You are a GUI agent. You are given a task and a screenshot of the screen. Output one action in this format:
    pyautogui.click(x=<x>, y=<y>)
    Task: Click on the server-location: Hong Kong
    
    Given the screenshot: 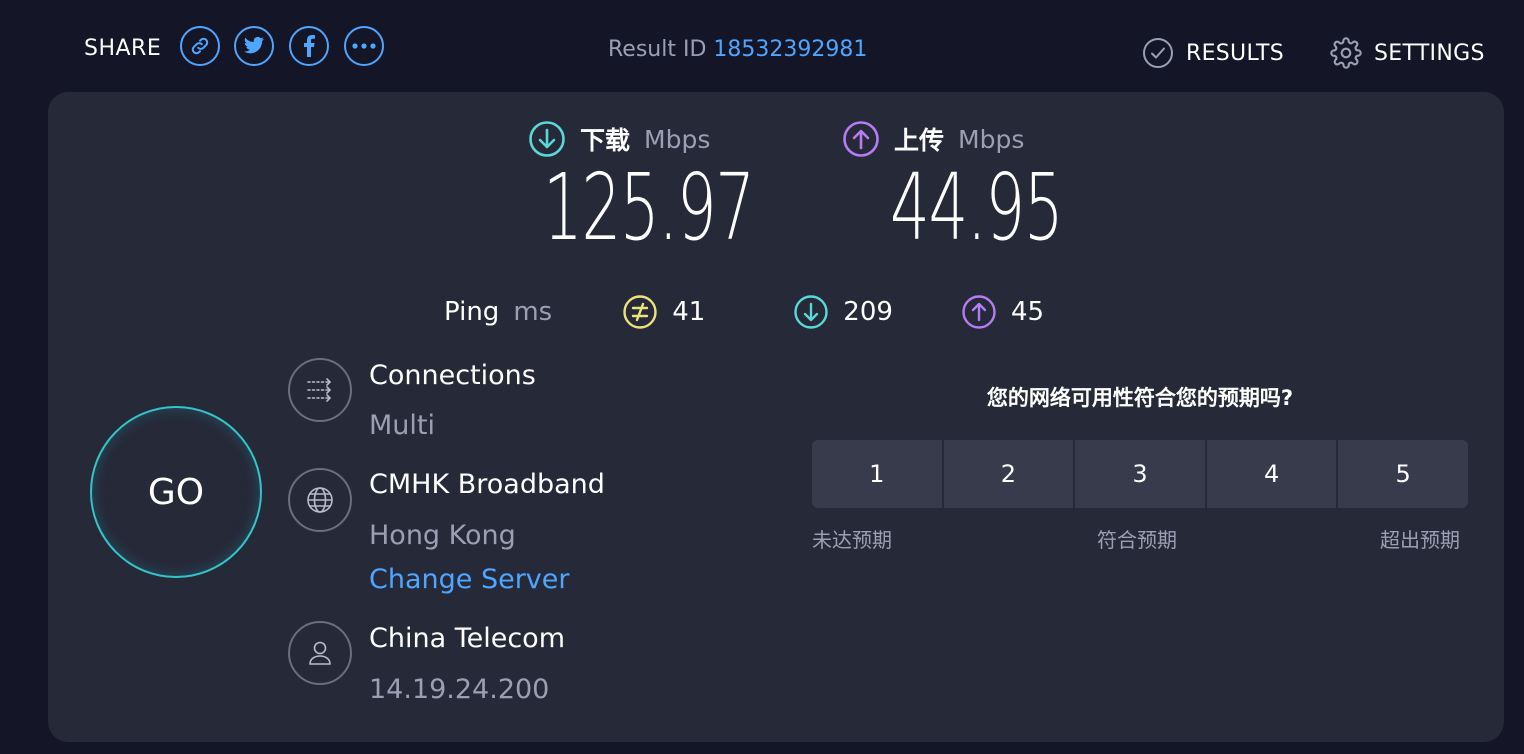 What is the action you would take?
    pyautogui.click(x=442, y=535)
    